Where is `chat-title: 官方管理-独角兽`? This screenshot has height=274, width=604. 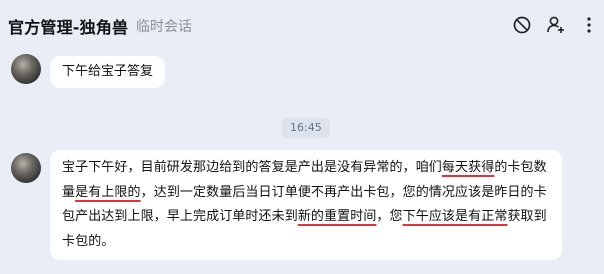 chat-title: 官方管理-独角兽 is located at coordinates (68, 27).